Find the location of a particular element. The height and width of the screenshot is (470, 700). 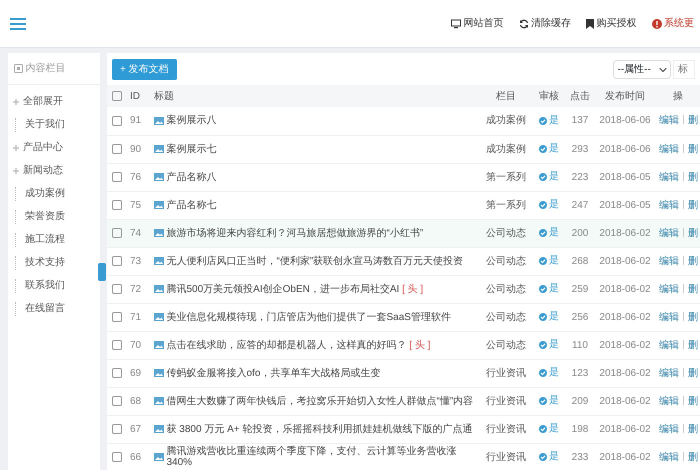

date-cell: 2018-06-06 is located at coordinates (625, 121).